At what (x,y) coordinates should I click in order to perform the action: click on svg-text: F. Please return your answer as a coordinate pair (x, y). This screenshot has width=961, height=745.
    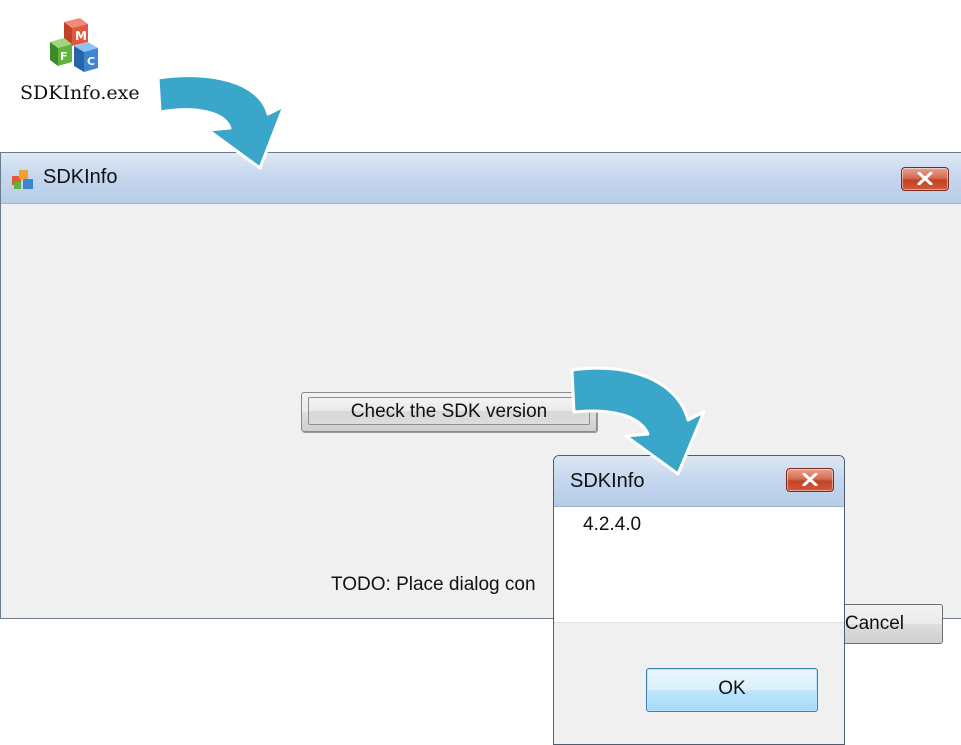
    Looking at the image, I should click on (64, 56).